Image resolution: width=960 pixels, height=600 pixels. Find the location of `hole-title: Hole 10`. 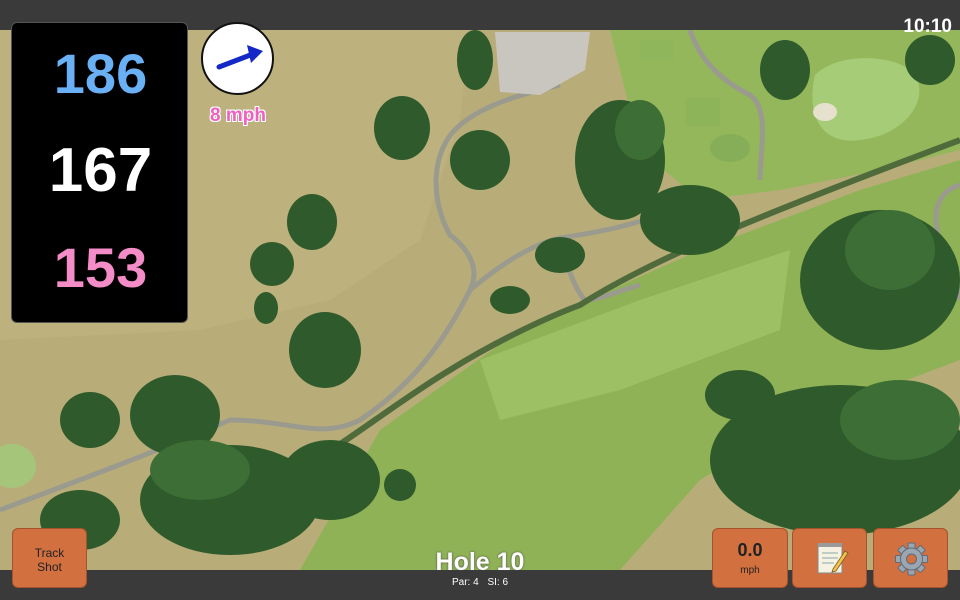

hole-title: Hole 10 is located at coordinates (480, 562).